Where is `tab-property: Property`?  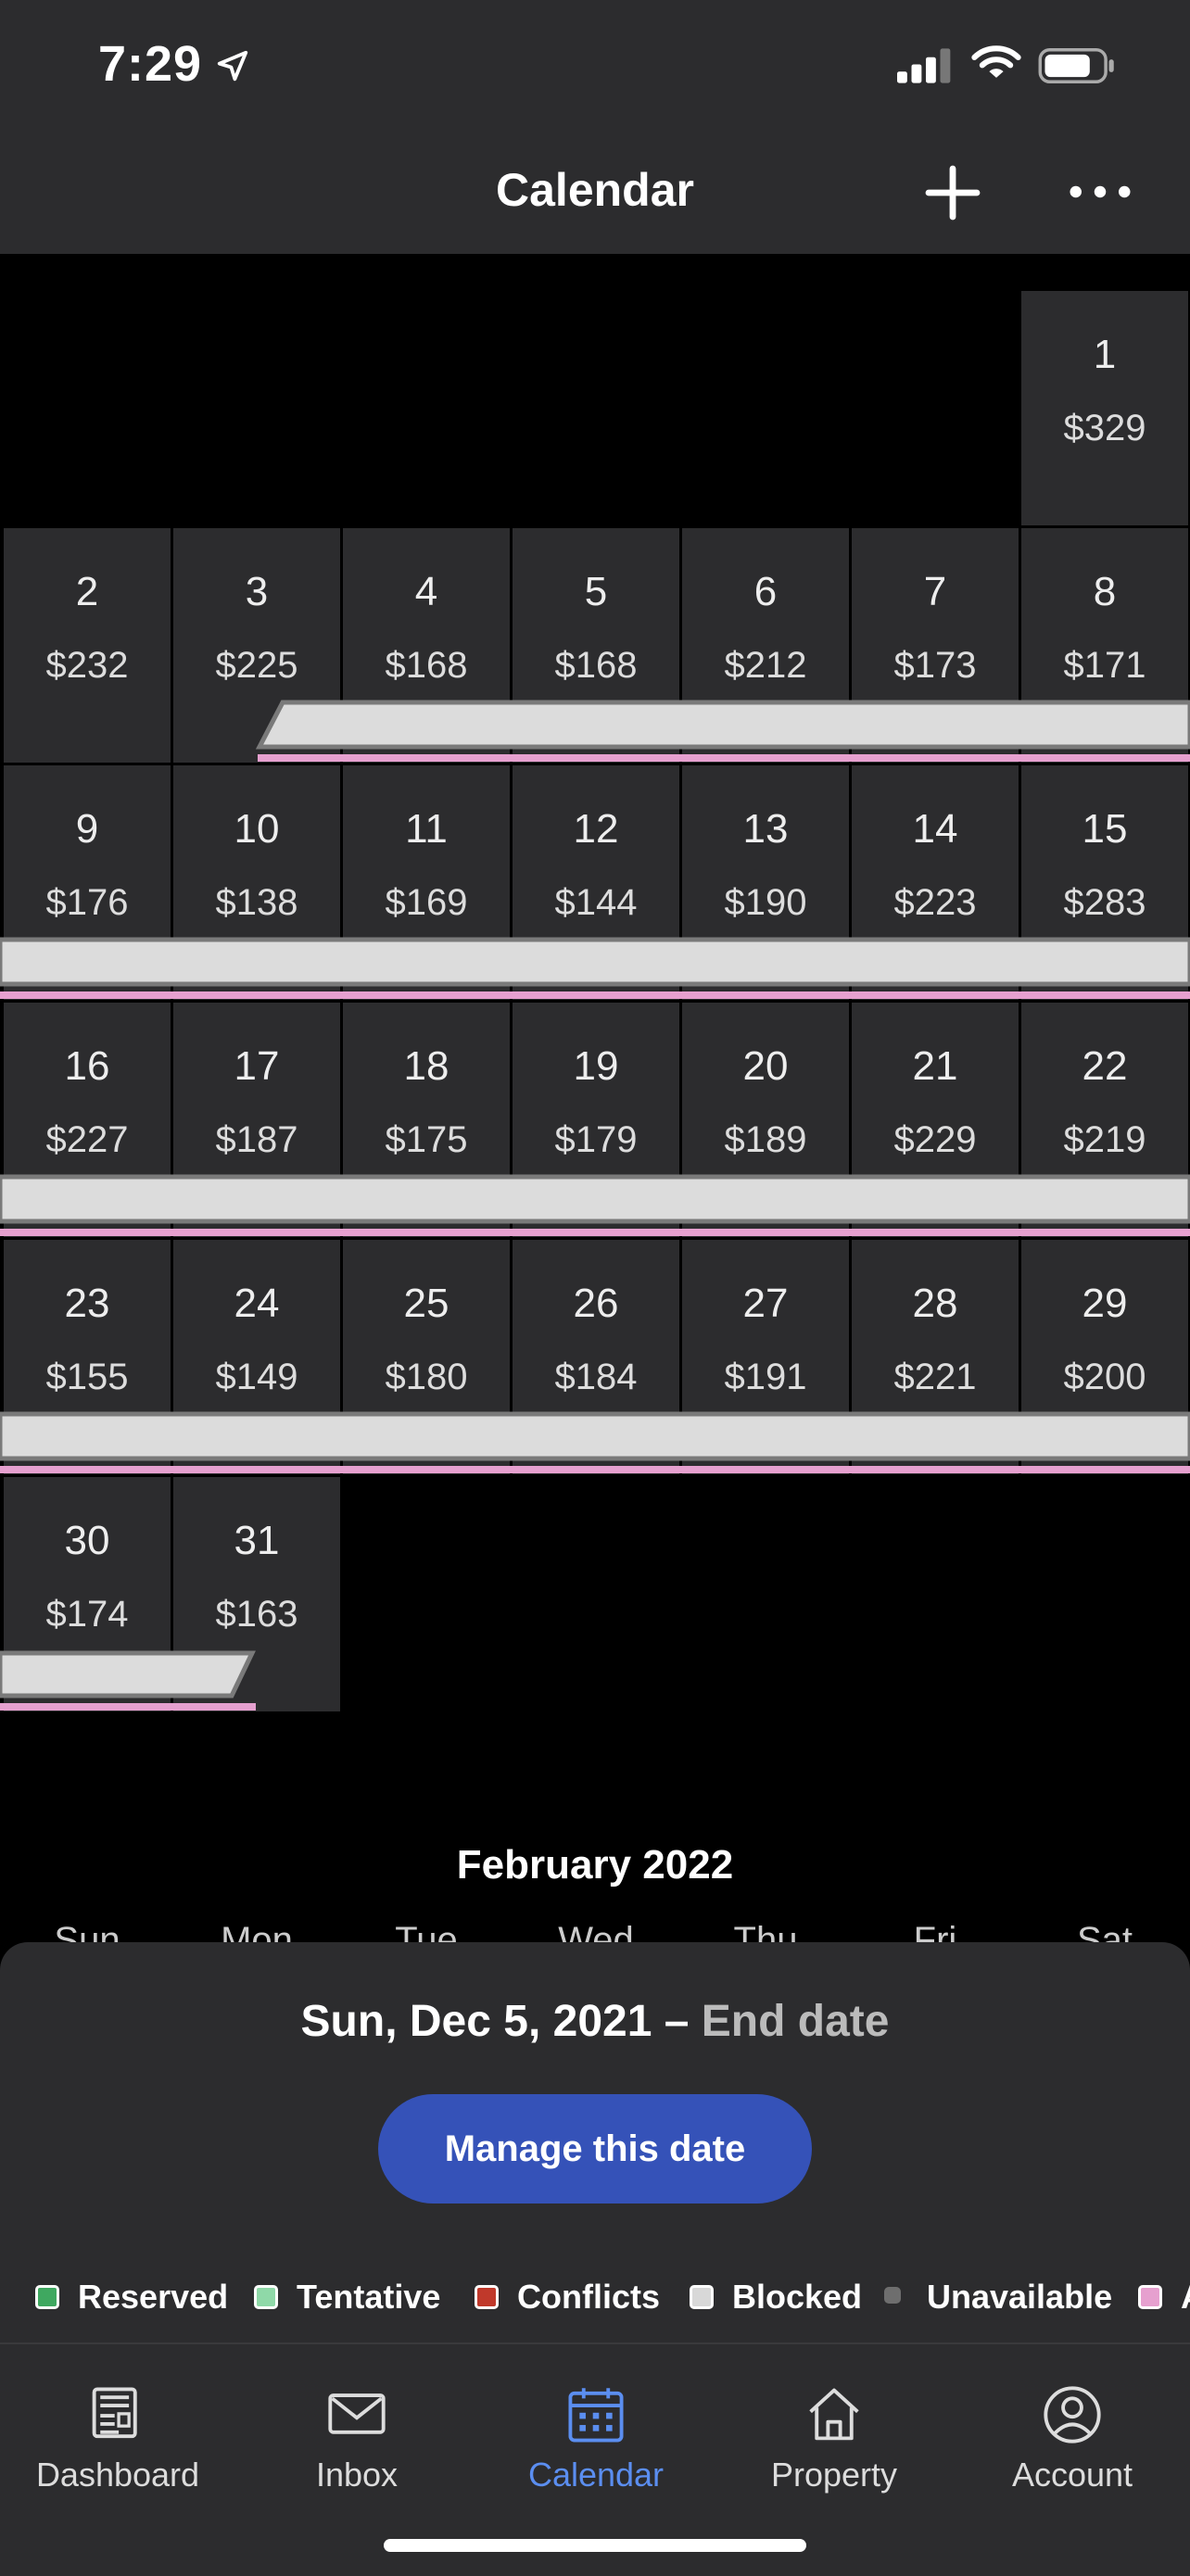
tab-property: Property is located at coordinates (834, 2428).